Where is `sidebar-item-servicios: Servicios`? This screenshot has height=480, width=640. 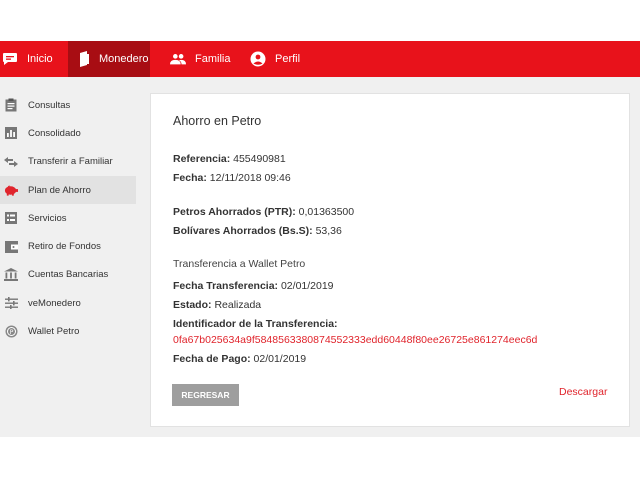
sidebar-item-servicios: Servicios is located at coordinates (68, 218).